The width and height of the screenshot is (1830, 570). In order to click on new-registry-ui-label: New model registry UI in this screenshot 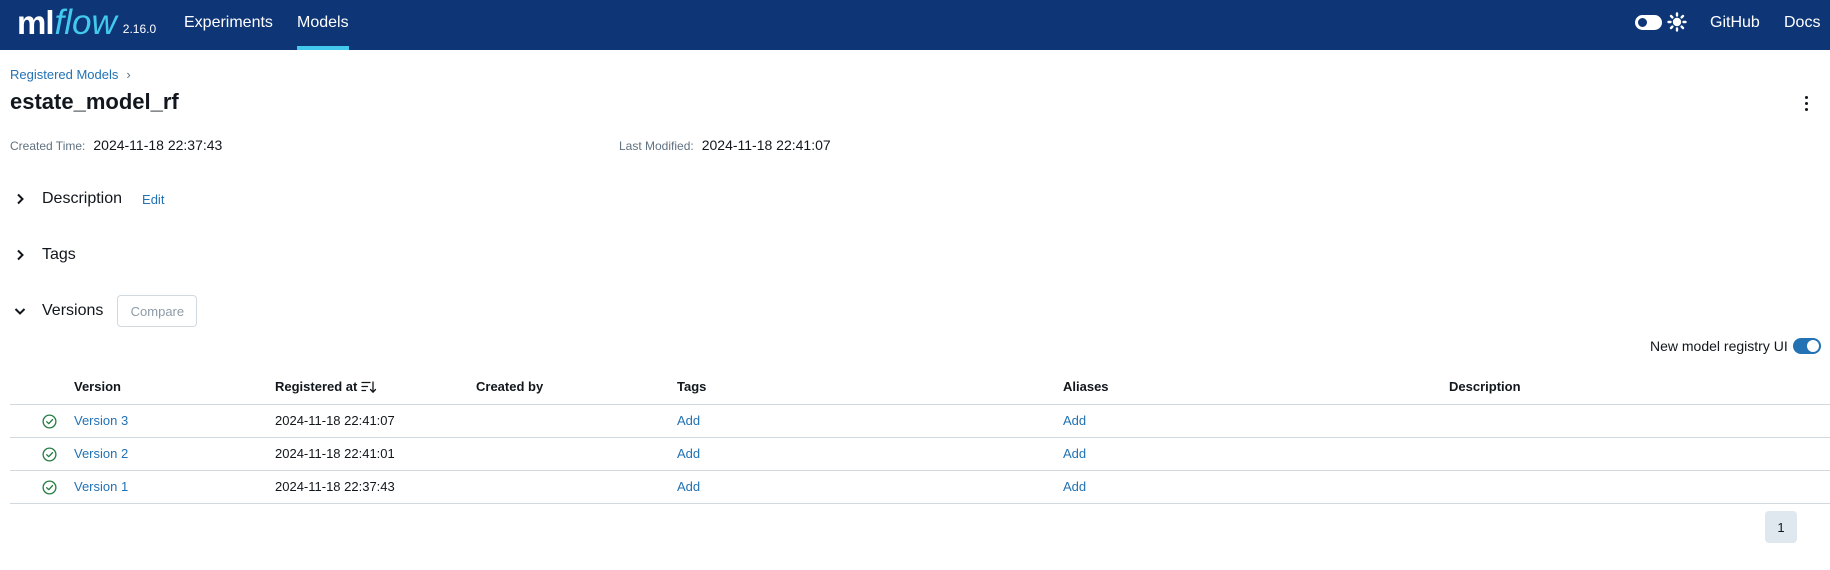, I will do `click(1719, 346)`.